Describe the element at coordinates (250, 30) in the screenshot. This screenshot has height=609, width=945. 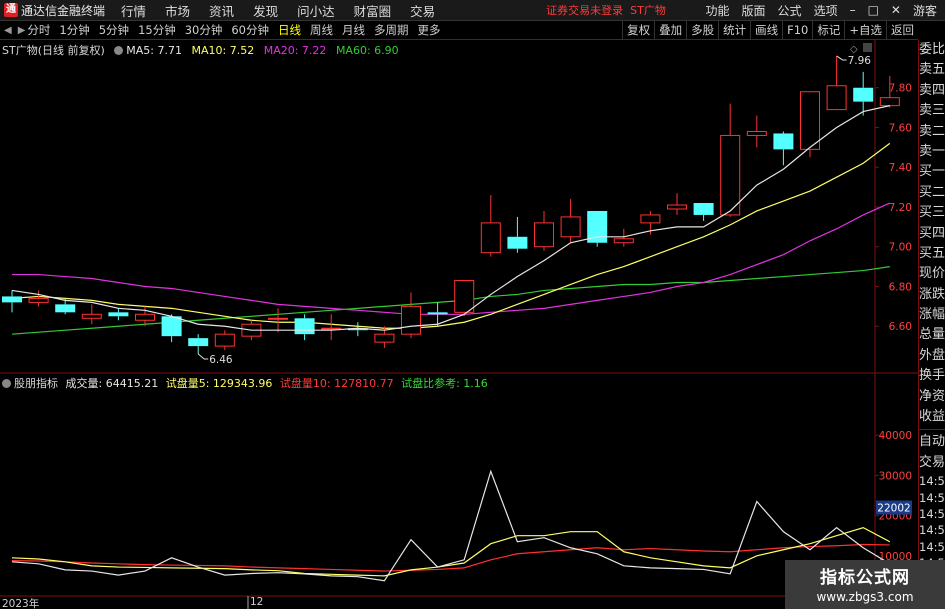
I see `period-tab-5: 60分钟` at that location.